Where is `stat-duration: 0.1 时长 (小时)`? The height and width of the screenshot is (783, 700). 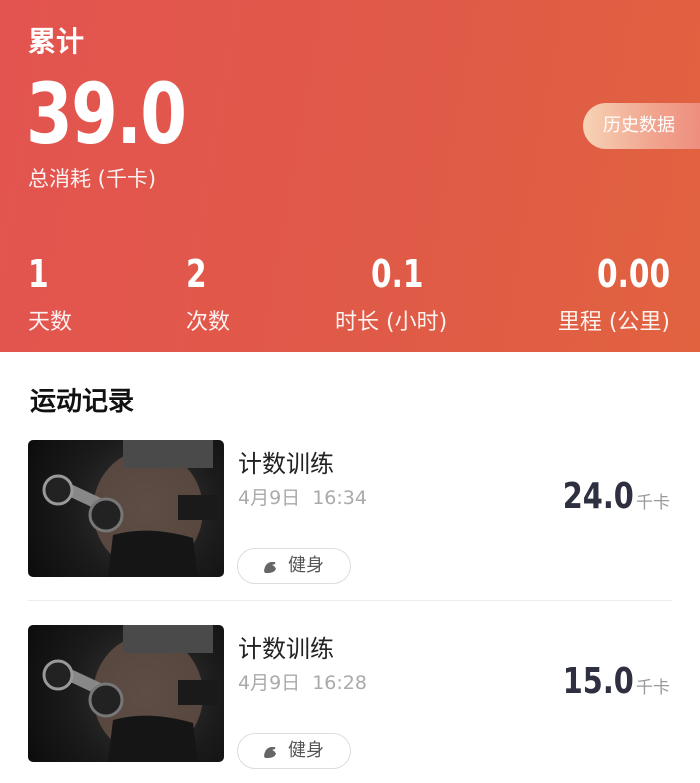 stat-duration: 0.1 时长 (小时) is located at coordinates (391, 294).